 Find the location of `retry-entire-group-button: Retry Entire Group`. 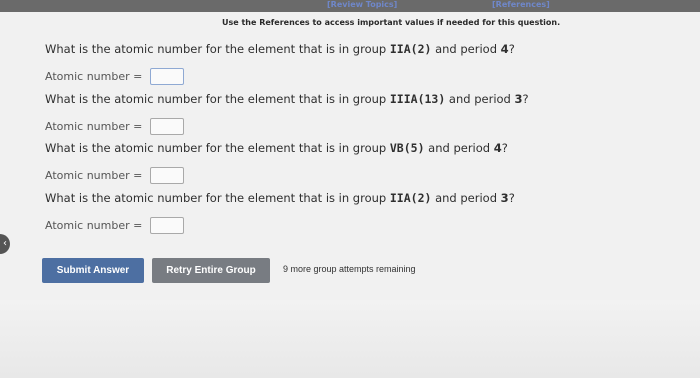

retry-entire-group-button: Retry Entire Group is located at coordinates (211, 270).